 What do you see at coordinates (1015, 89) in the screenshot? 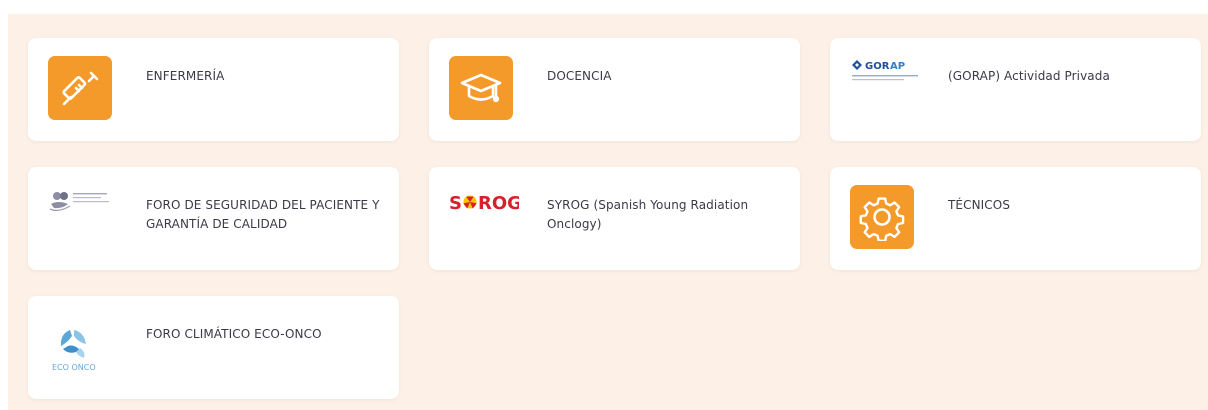
I see `card-gorap: GOR AP (GORAP) Actividad Privada` at bounding box center [1015, 89].